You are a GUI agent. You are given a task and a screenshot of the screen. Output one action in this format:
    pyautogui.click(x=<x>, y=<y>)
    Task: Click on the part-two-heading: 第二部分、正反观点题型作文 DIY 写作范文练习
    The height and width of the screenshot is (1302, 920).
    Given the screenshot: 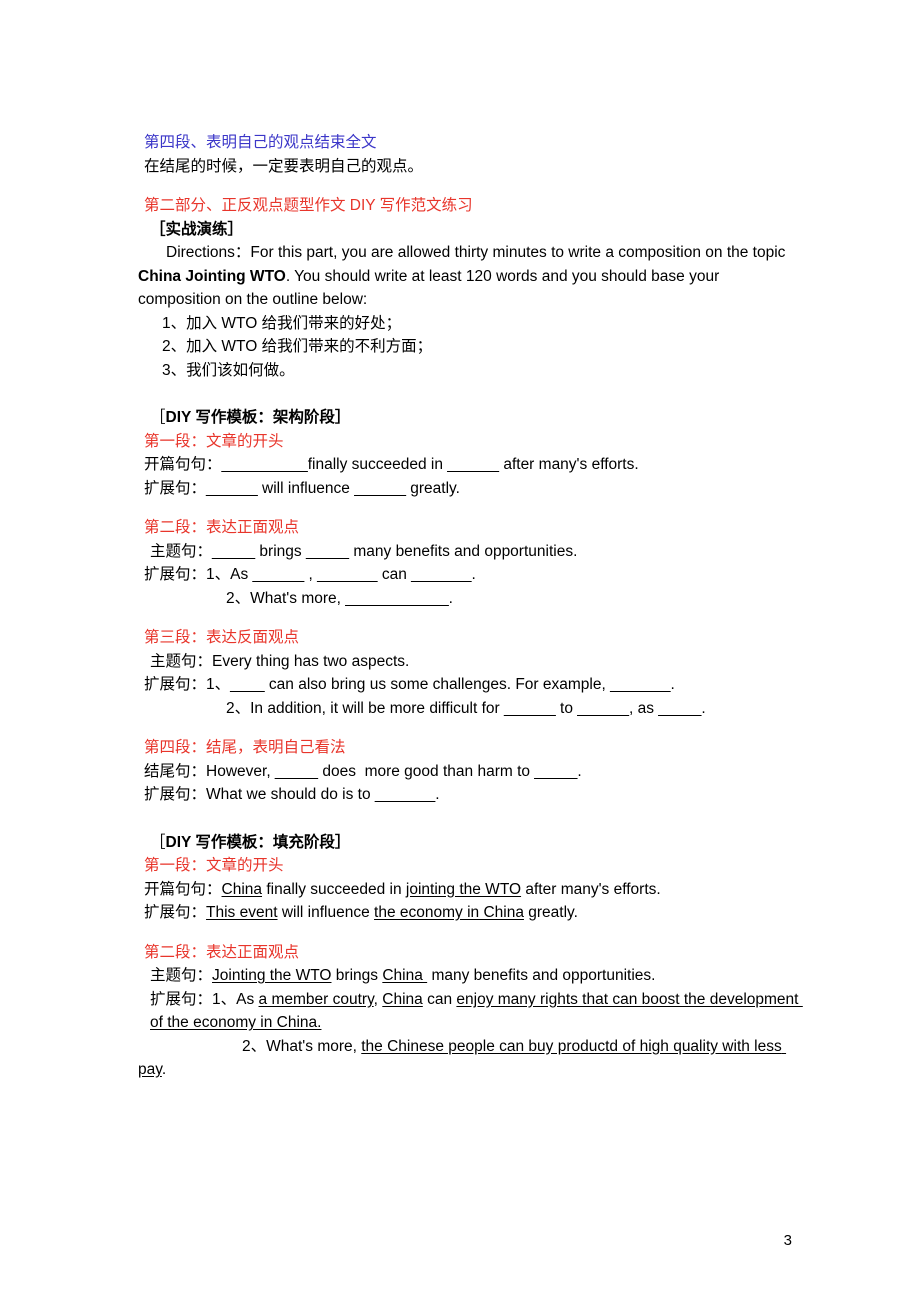 What is the action you would take?
    pyautogui.click(x=308, y=205)
    